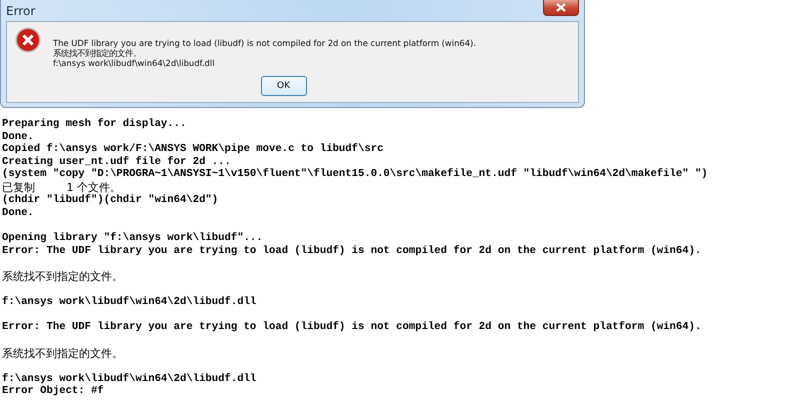  Describe the element at coordinates (355, 174) in the screenshot. I see `console-line: (system "copy "D:\PROGRA~1\ANSYSI~1\v150\fluent"\fluent15.0.0\src\makefile_nt.udf "libudf\win64\2d\makefile" ")` at that location.